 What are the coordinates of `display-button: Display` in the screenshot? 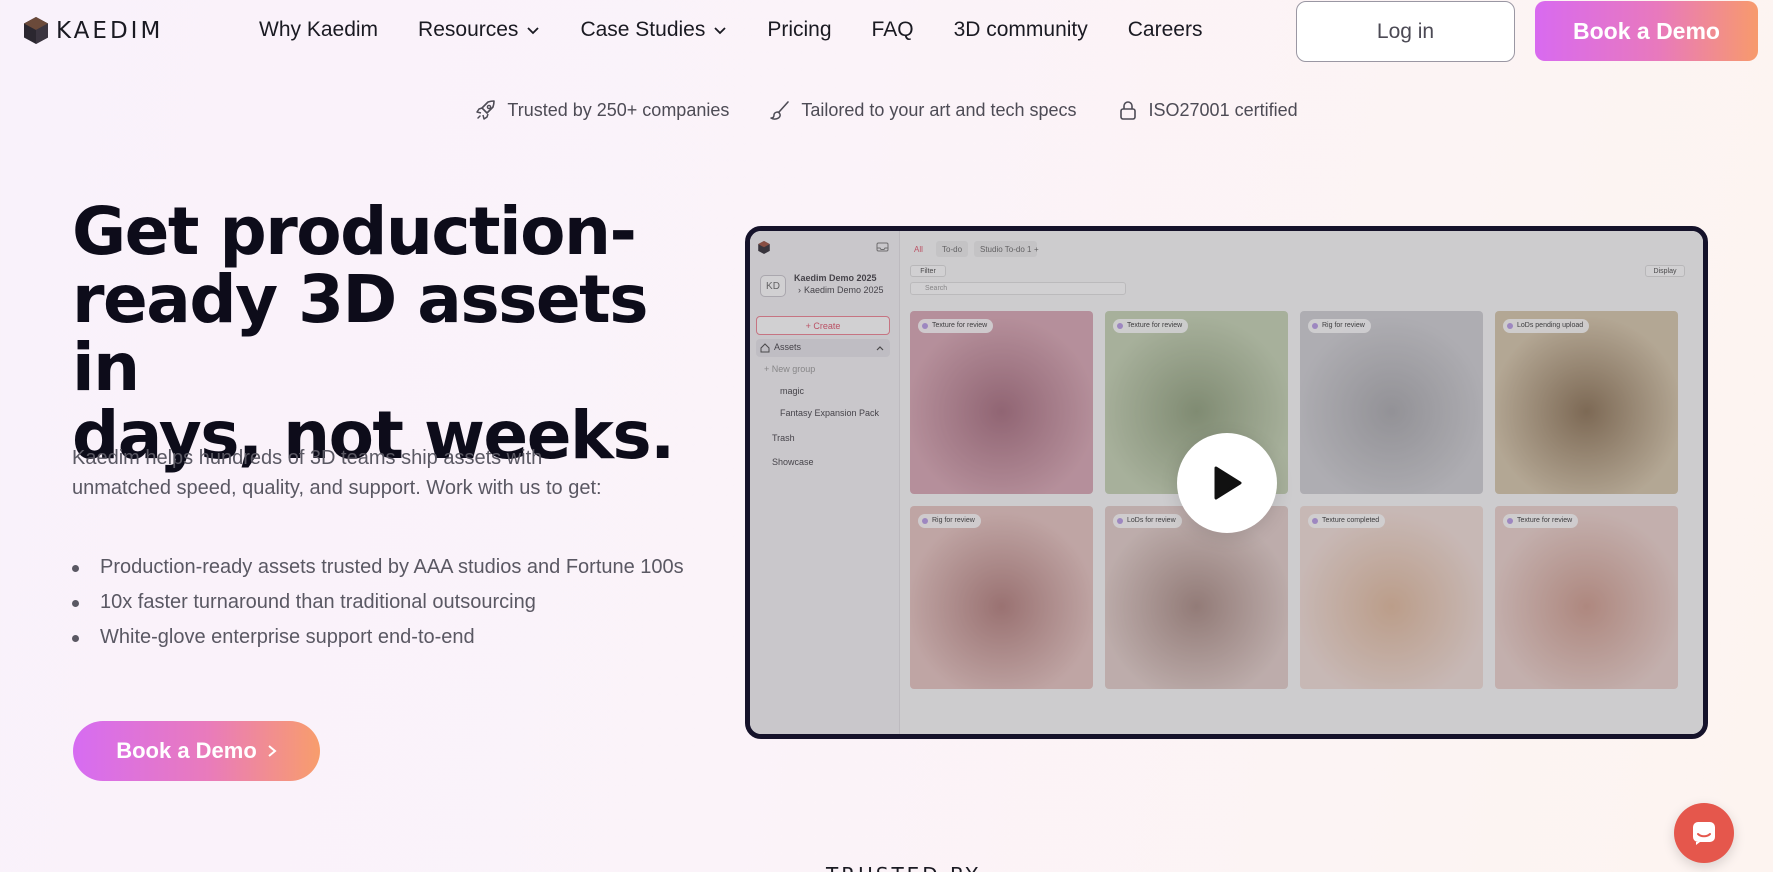 It's located at (1665, 271).